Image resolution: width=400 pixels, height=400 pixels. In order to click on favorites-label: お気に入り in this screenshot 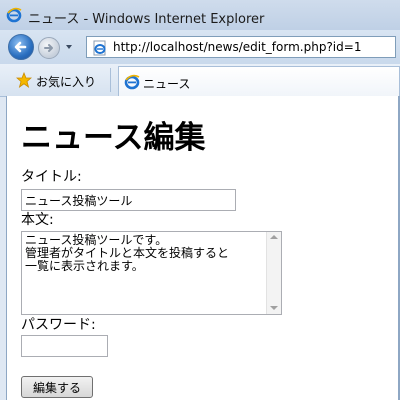, I will do `click(66, 82)`.